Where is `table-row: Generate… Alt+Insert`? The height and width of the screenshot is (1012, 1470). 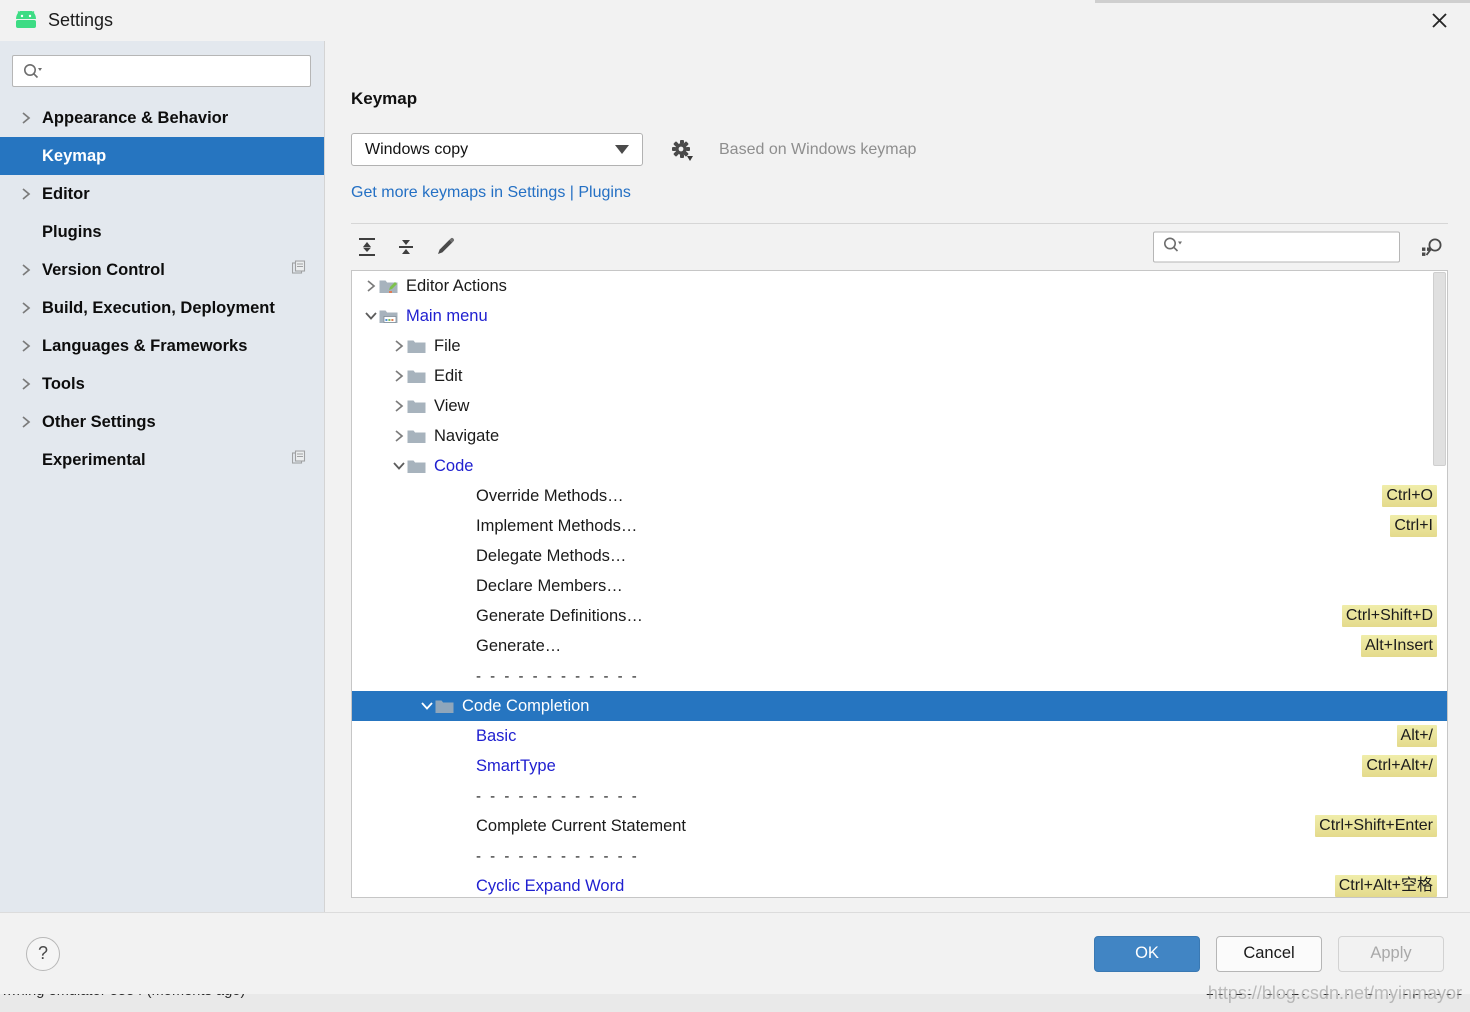 table-row: Generate… Alt+Insert is located at coordinates (899, 646).